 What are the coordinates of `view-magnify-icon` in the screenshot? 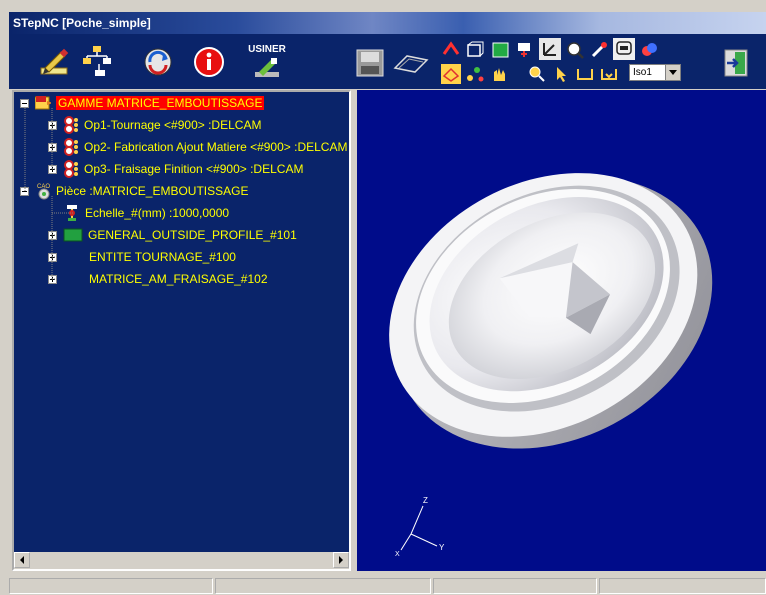 It's located at (537, 74).